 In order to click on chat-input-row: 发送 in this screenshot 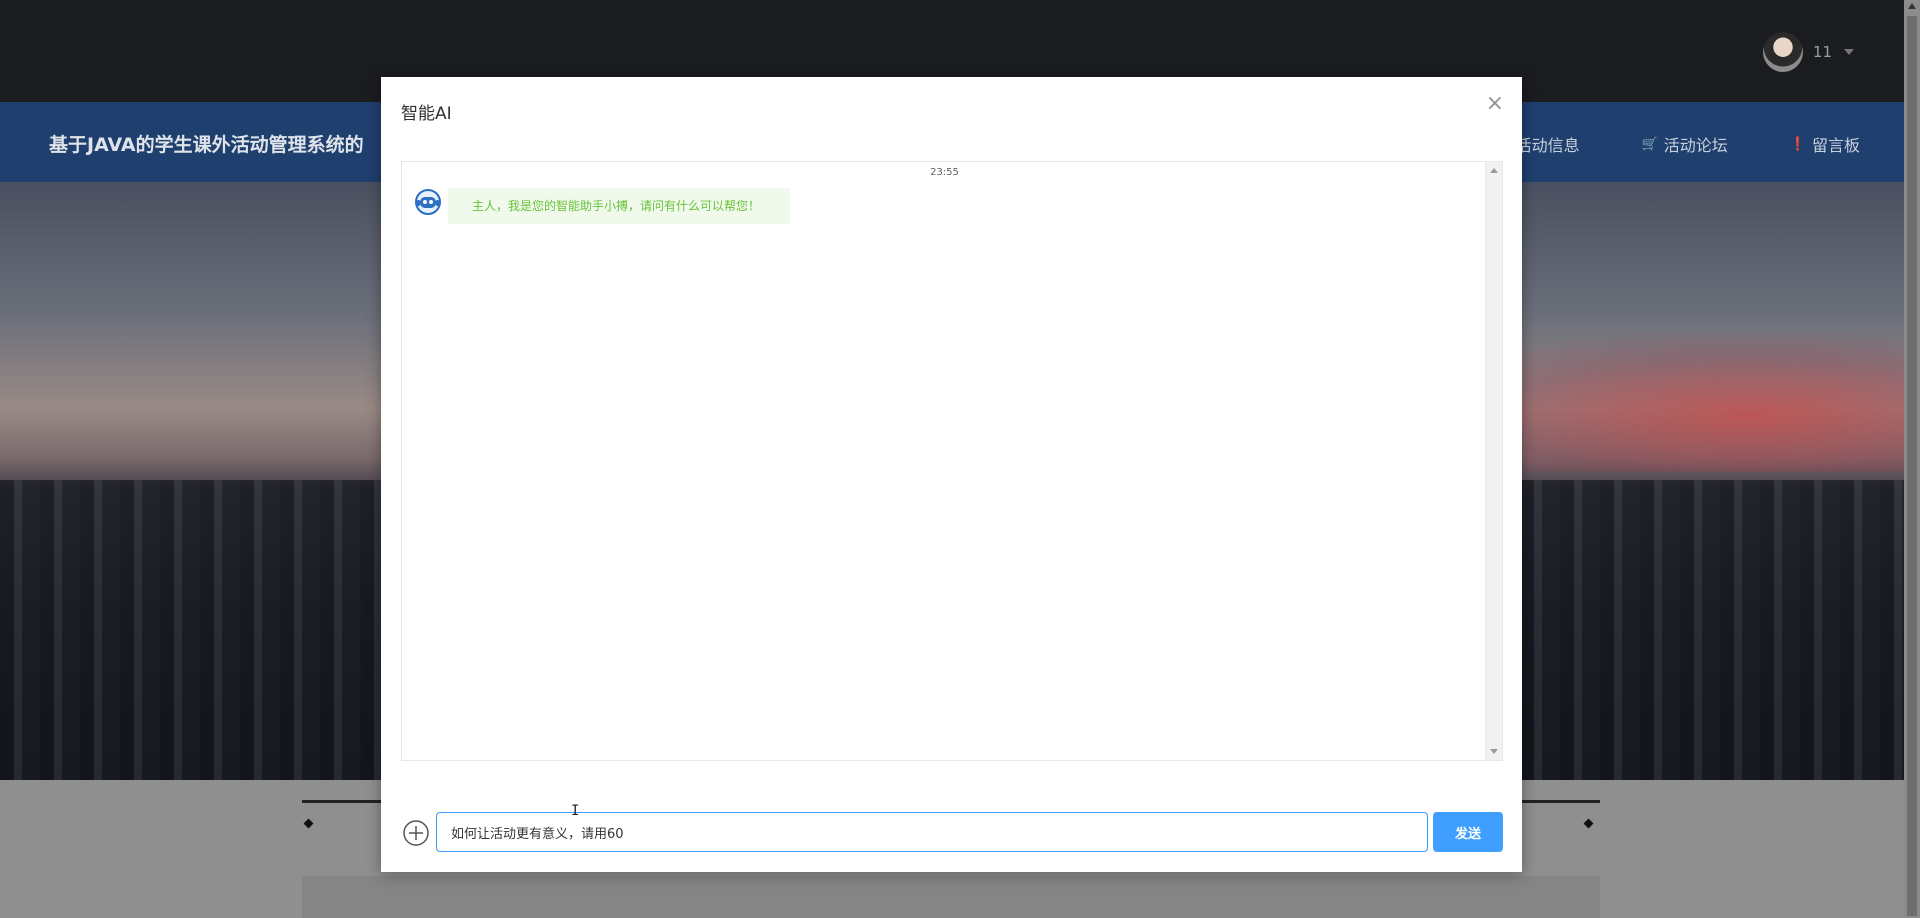, I will do `click(952, 832)`.